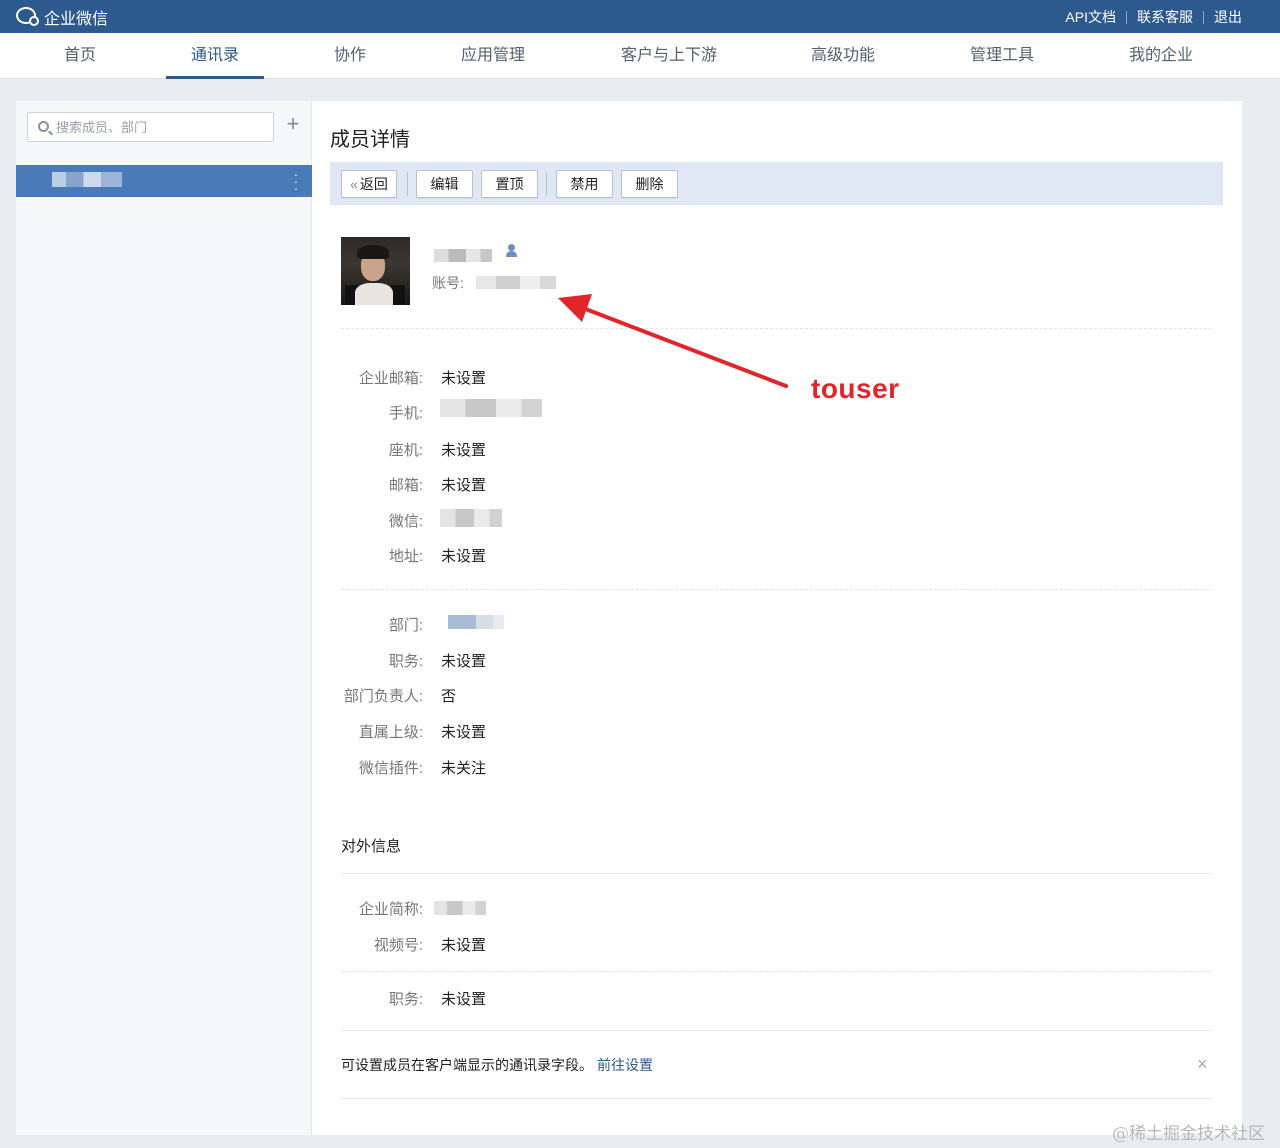 The image size is (1280, 1148). Describe the element at coordinates (464, 661) in the screenshot. I see `position-value: 未设置` at that location.